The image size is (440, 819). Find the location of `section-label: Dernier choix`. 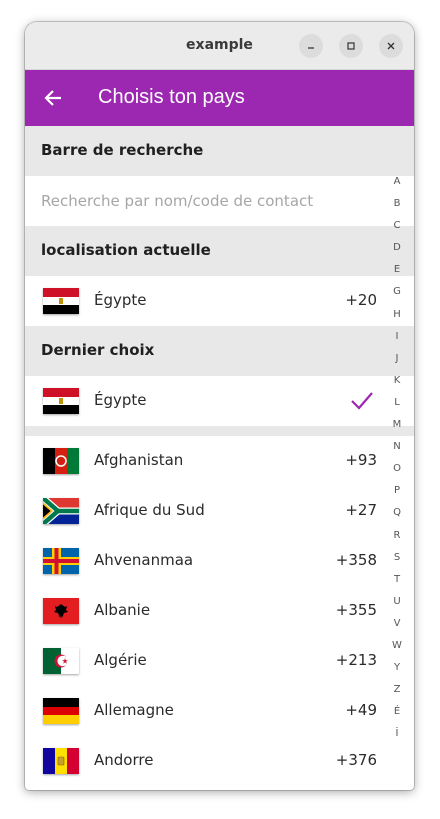

section-label: Dernier choix is located at coordinates (98, 350).